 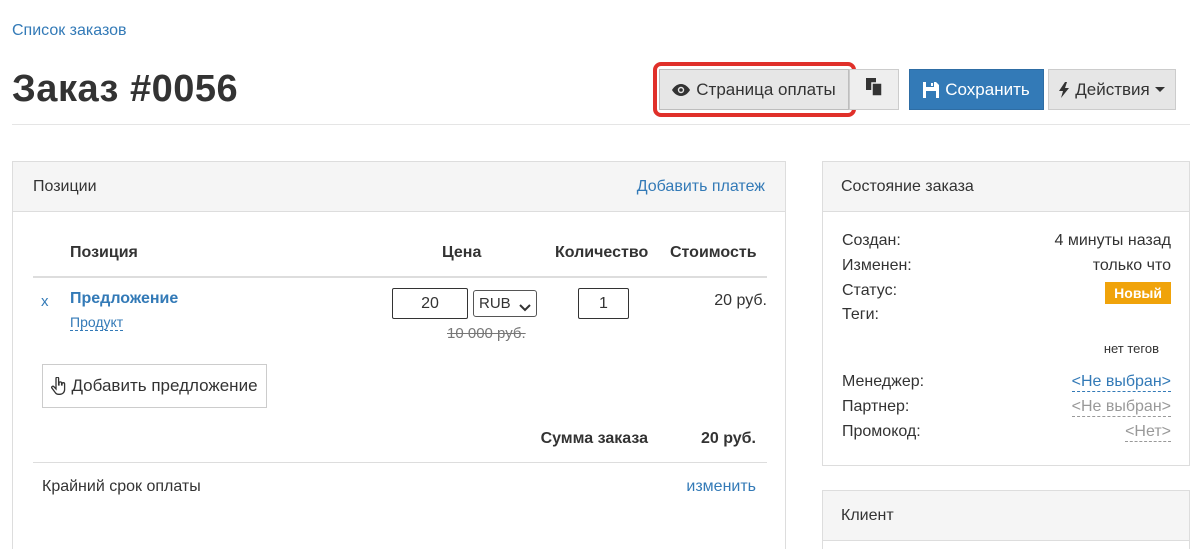 What do you see at coordinates (987, 89) in the screenshot?
I see `save-button-label: Сохранить` at bounding box center [987, 89].